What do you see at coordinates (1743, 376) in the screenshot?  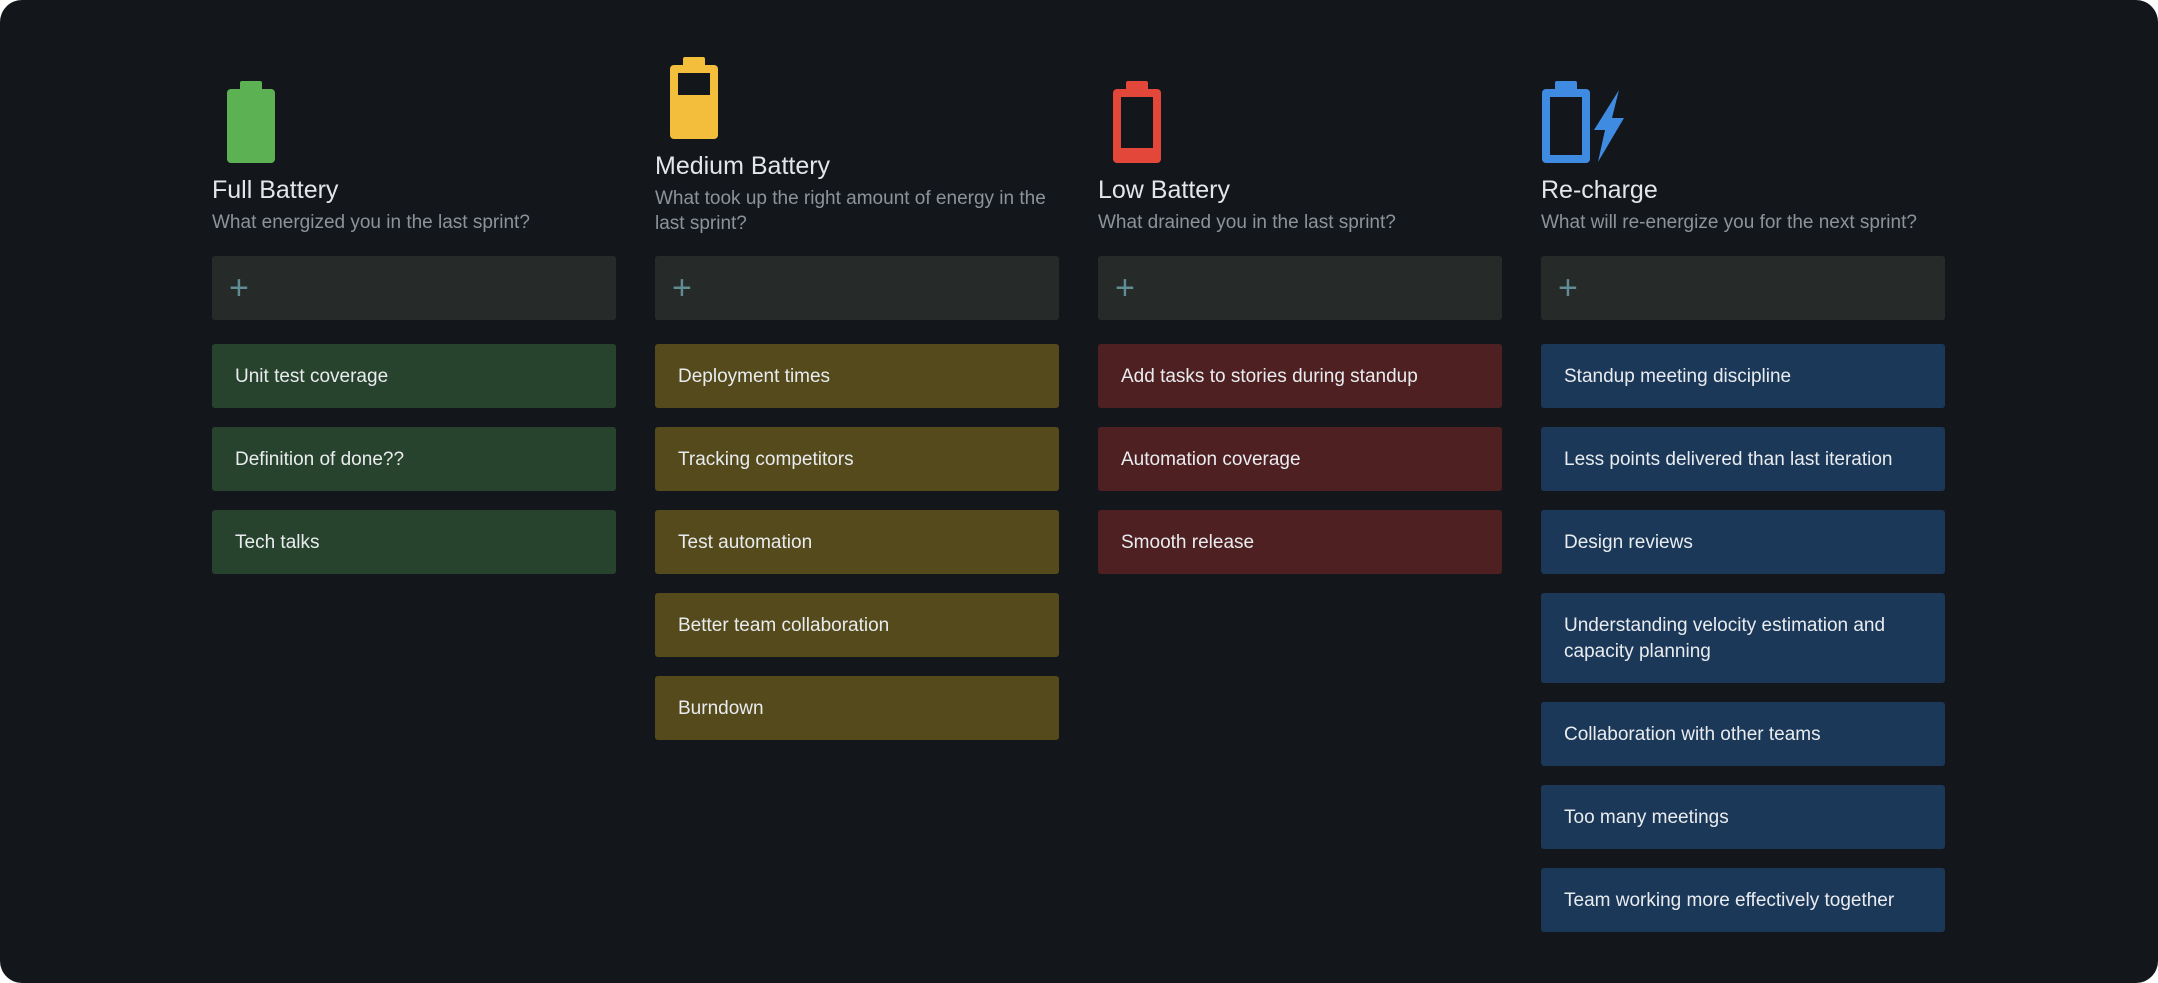 I see `card: Standup meeting discipline` at bounding box center [1743, 376].